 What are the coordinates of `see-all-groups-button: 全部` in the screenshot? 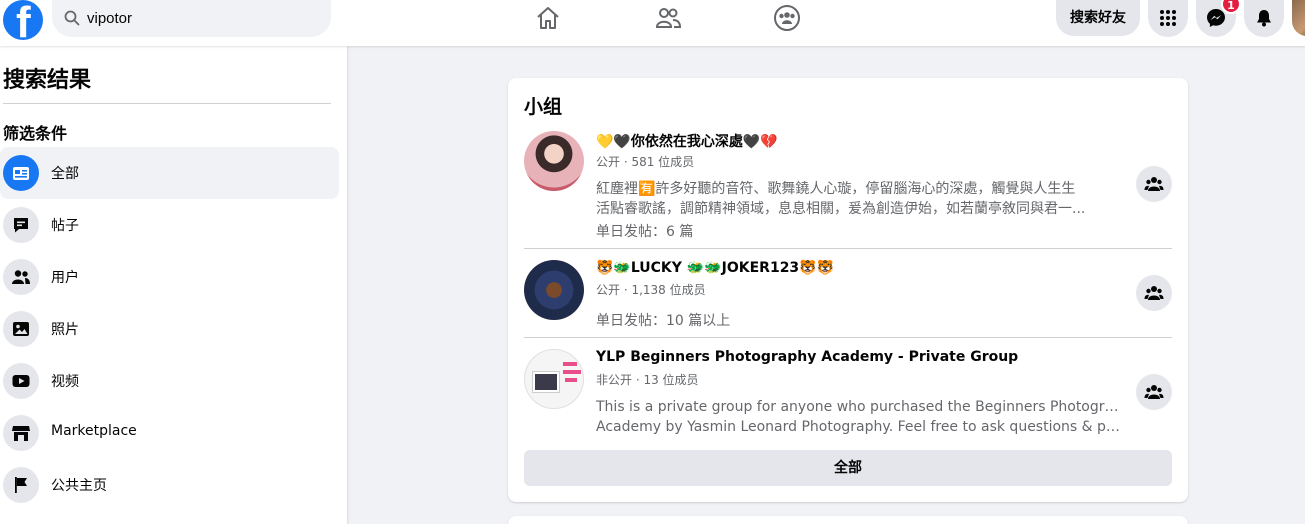 It's located at (848, 468).